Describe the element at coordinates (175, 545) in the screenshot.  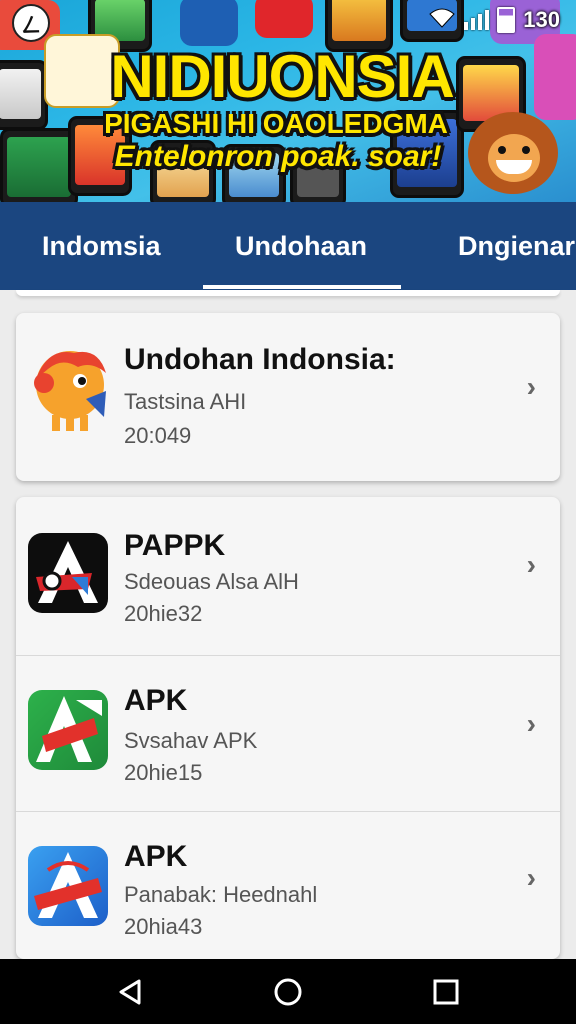
I see `app-title: PAPPK` at that location.